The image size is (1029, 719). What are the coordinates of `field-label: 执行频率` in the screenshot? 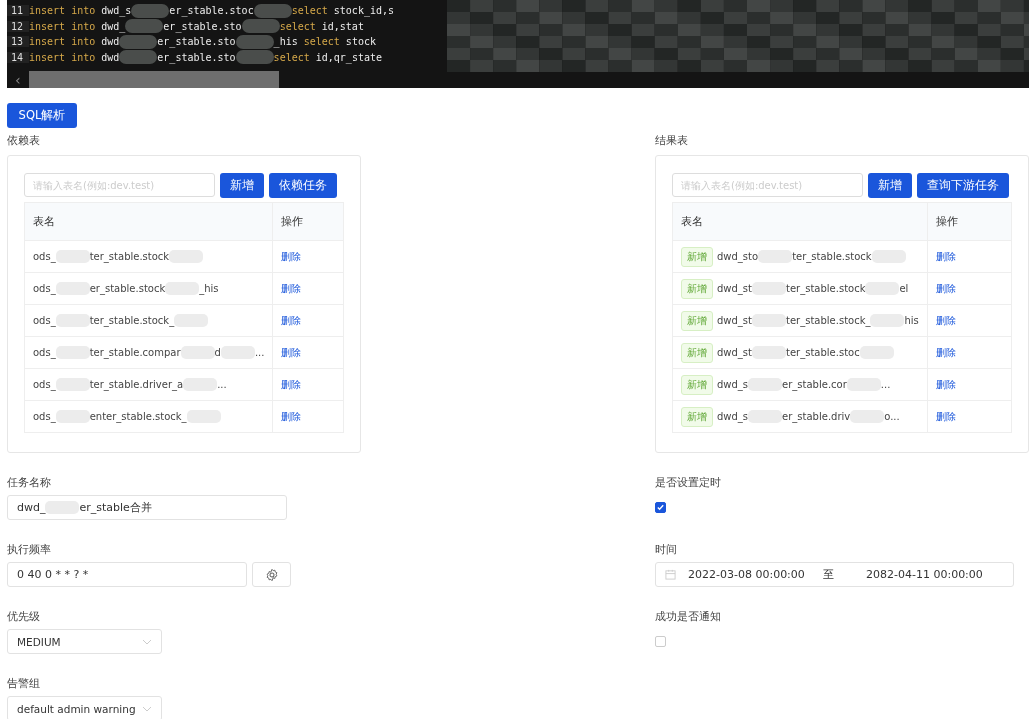 It's located at (29, 550).